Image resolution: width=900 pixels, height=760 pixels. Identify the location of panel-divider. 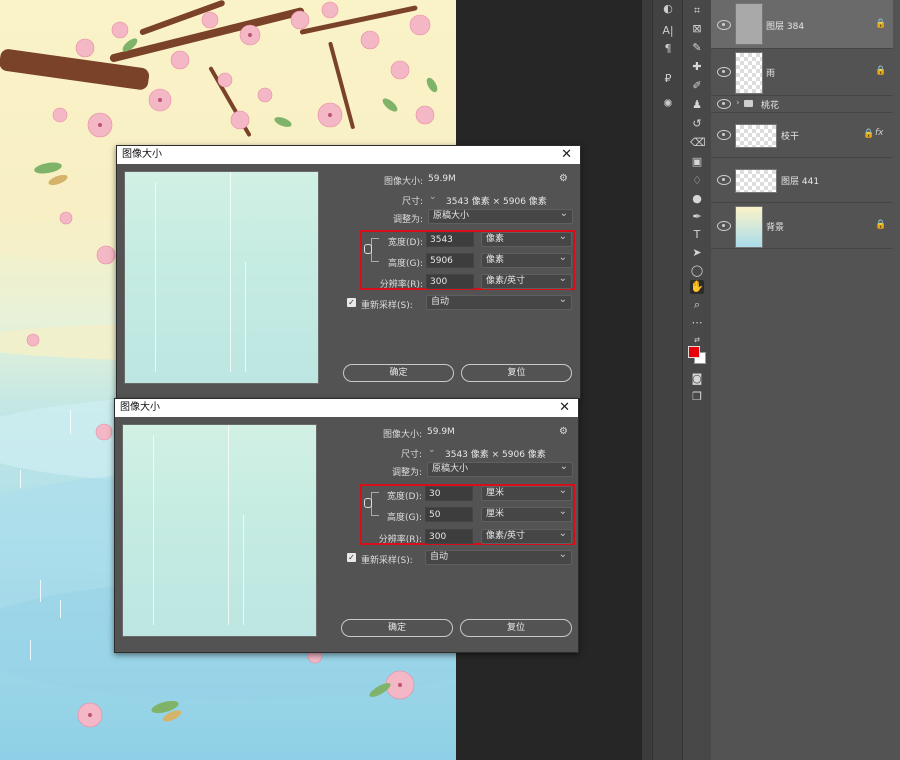
(647, 380).